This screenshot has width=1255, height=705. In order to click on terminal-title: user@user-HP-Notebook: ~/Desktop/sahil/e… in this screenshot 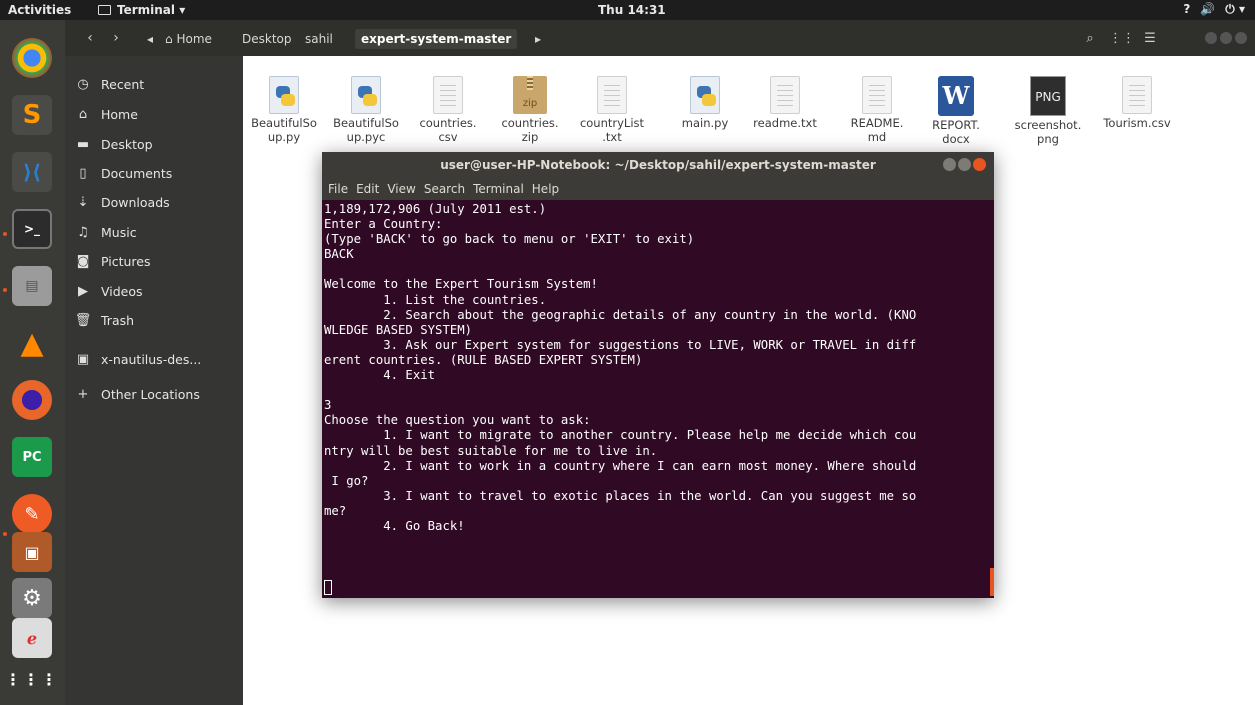, I will do `click(658, 165)`.